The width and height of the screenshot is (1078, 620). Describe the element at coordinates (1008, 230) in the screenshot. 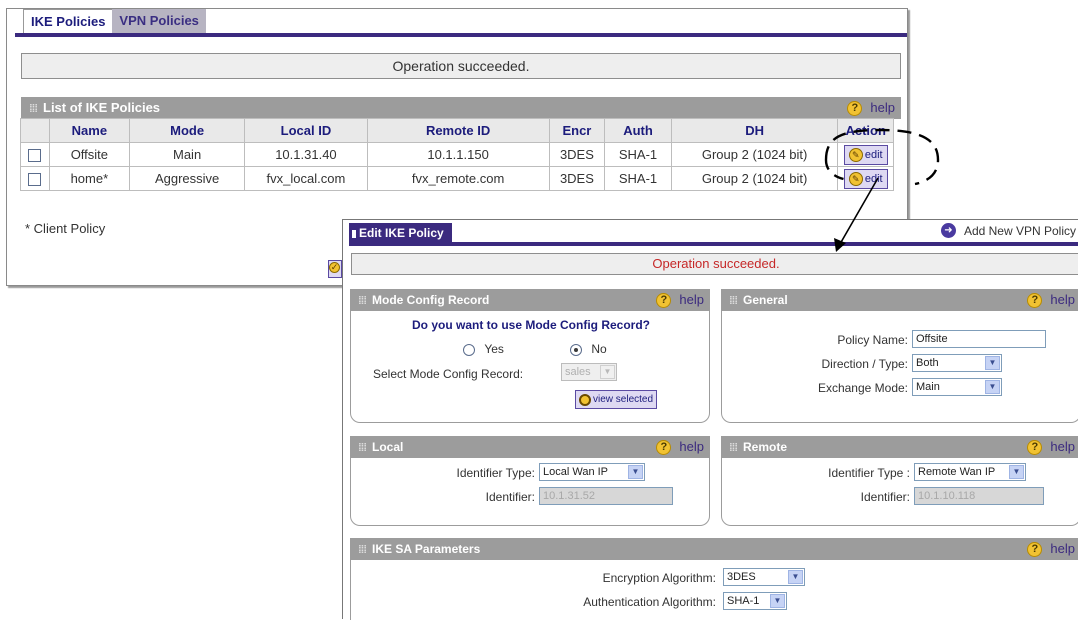

I see `add-new-vpn-policy-link: ➜ Add New VPN Policy` at that location.